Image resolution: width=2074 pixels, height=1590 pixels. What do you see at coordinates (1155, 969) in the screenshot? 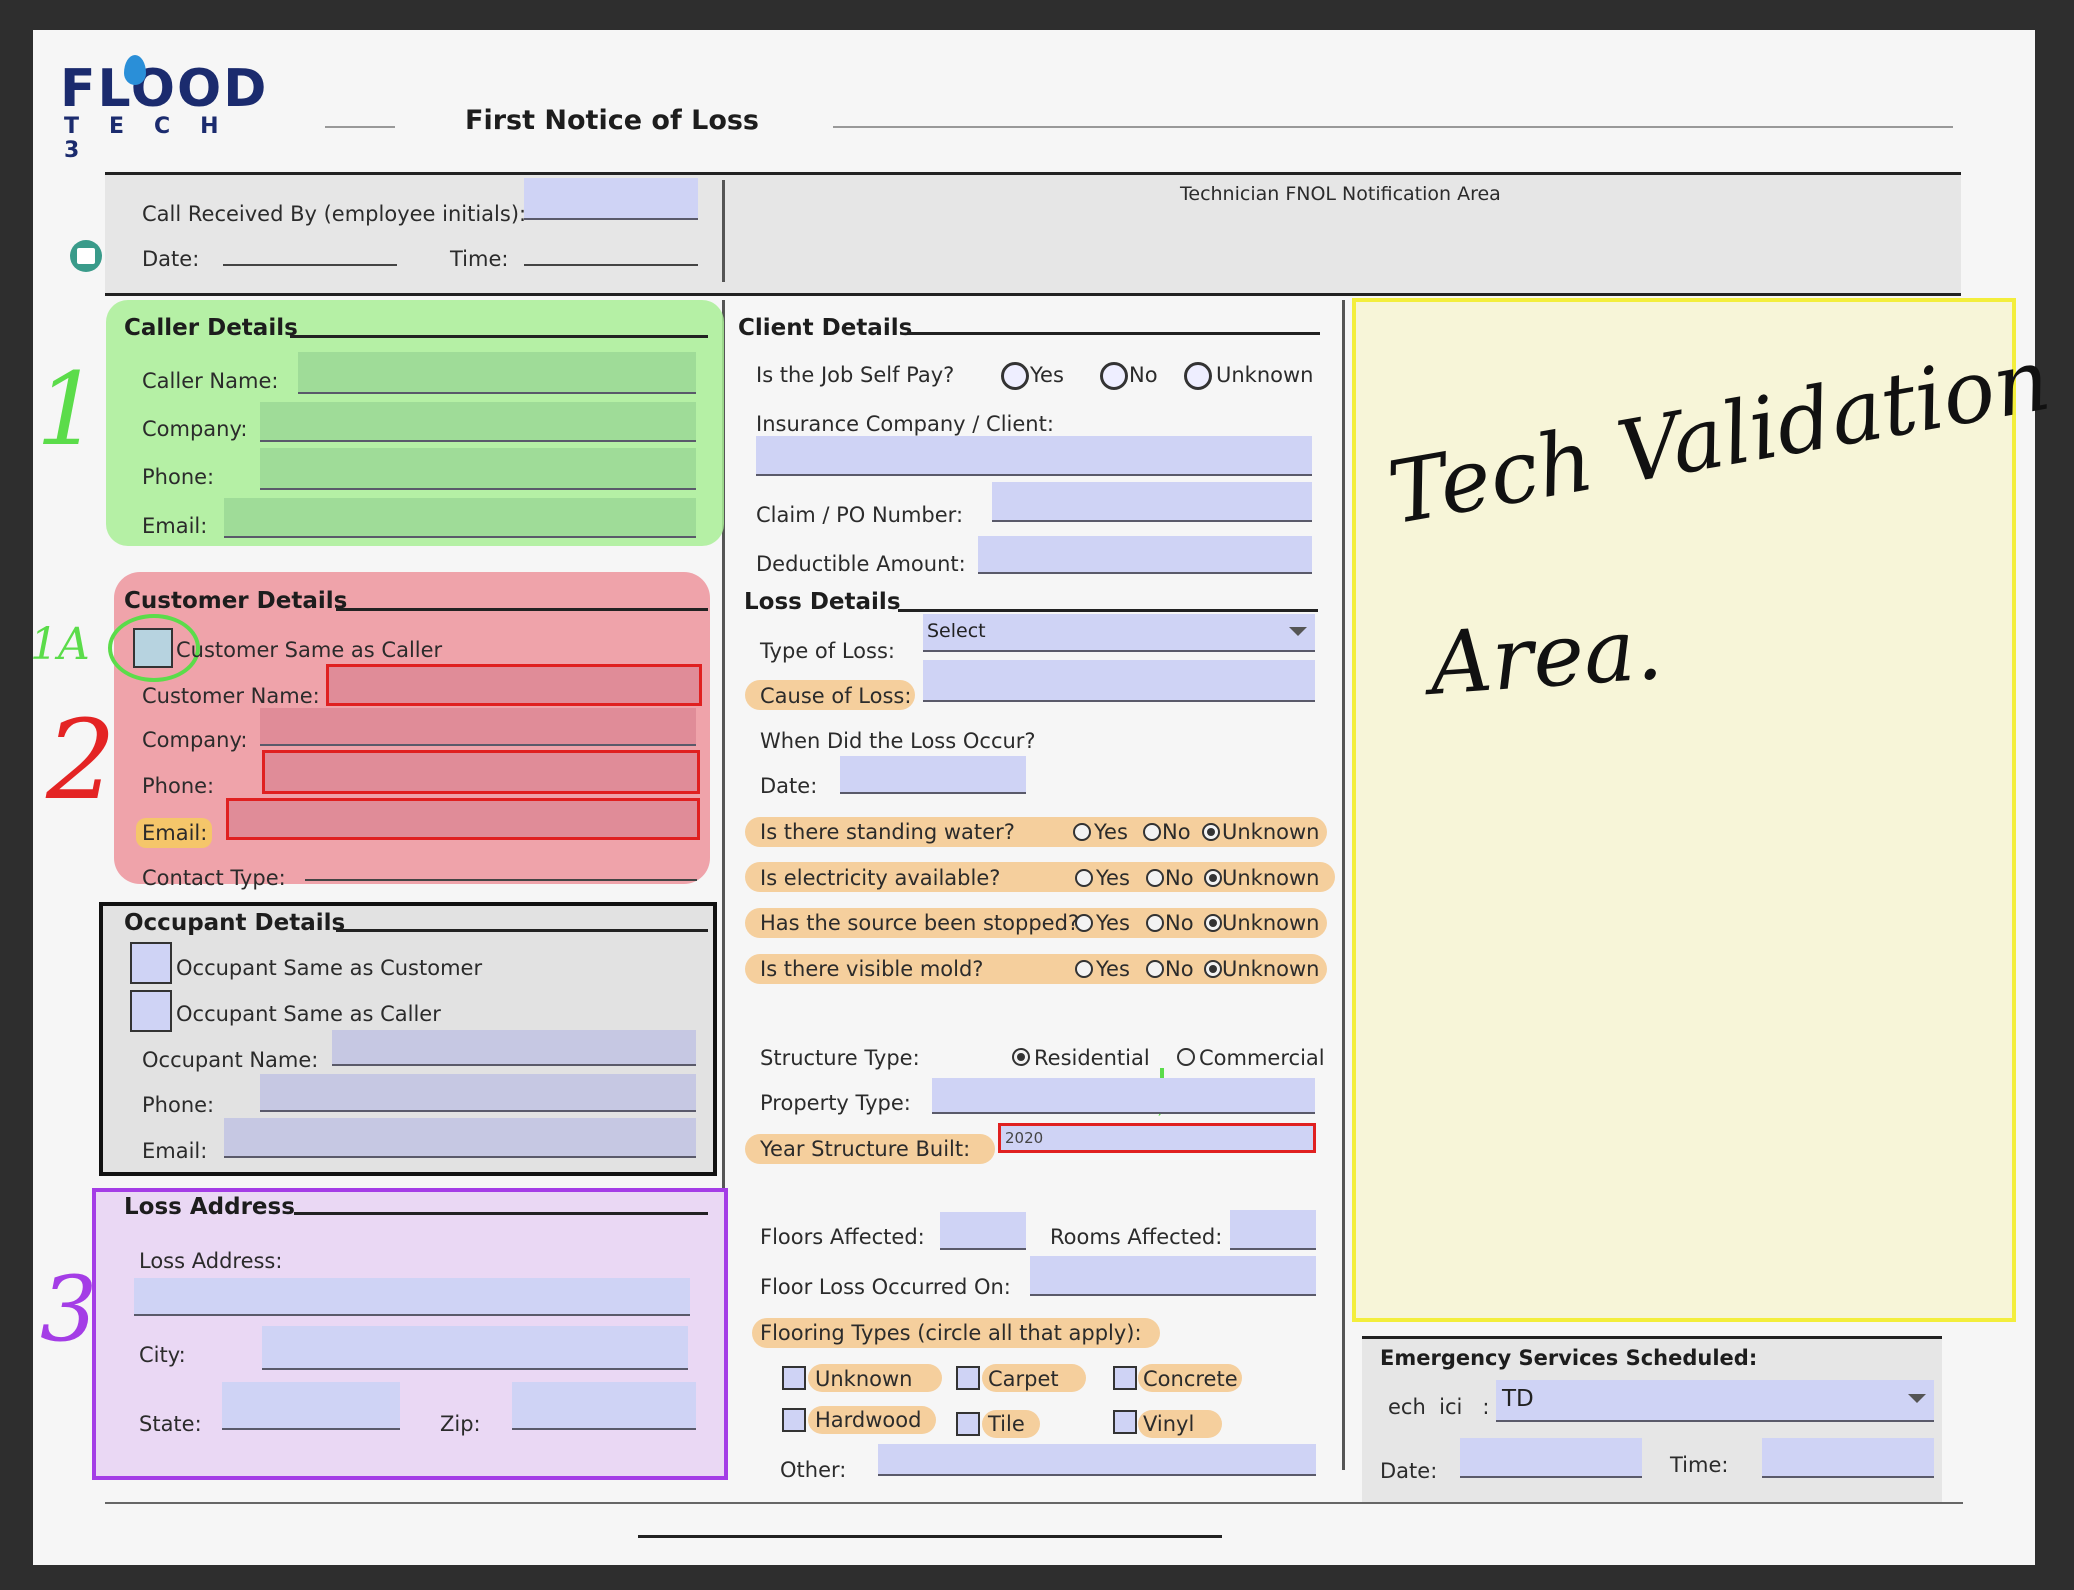
I see `visible-mold-no-radio` at bounding box center [1155, 969].